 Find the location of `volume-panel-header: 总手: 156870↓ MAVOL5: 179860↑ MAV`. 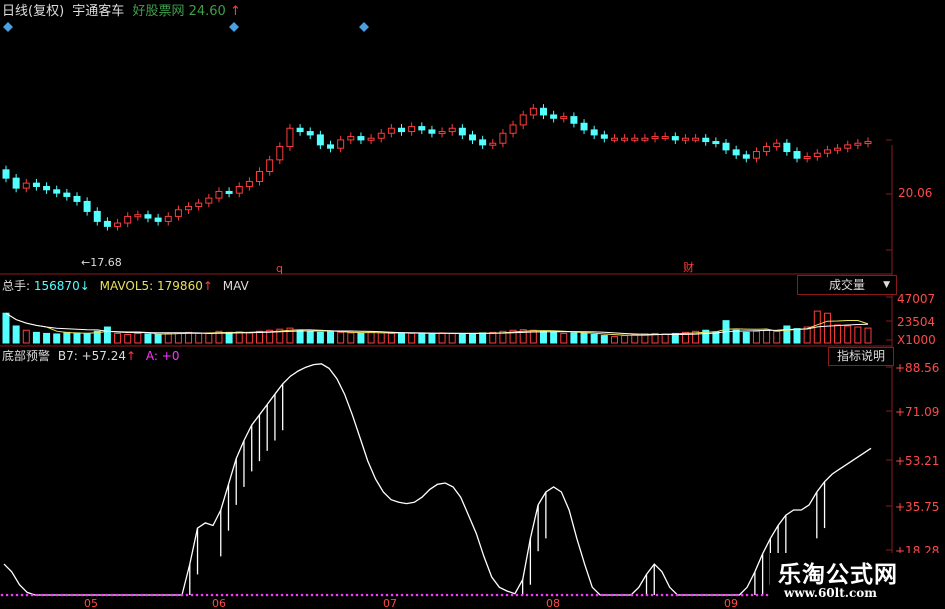

volume-panel-header: 总手: 156870↓ MAVOL5: 179860↑ MAV is located at coordinates (125, 286).